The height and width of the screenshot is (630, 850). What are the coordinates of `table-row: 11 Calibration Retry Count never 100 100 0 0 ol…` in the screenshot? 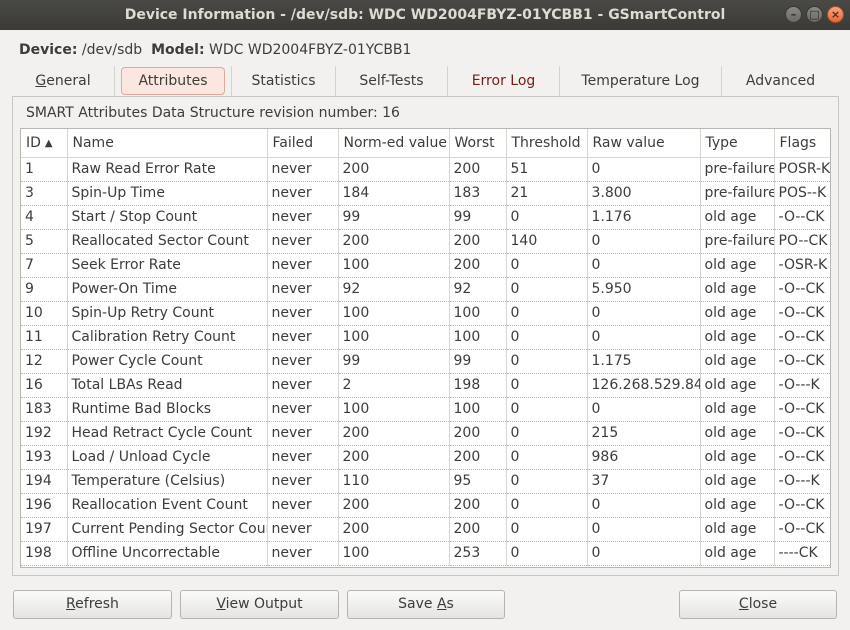 It's located at (425, 337).